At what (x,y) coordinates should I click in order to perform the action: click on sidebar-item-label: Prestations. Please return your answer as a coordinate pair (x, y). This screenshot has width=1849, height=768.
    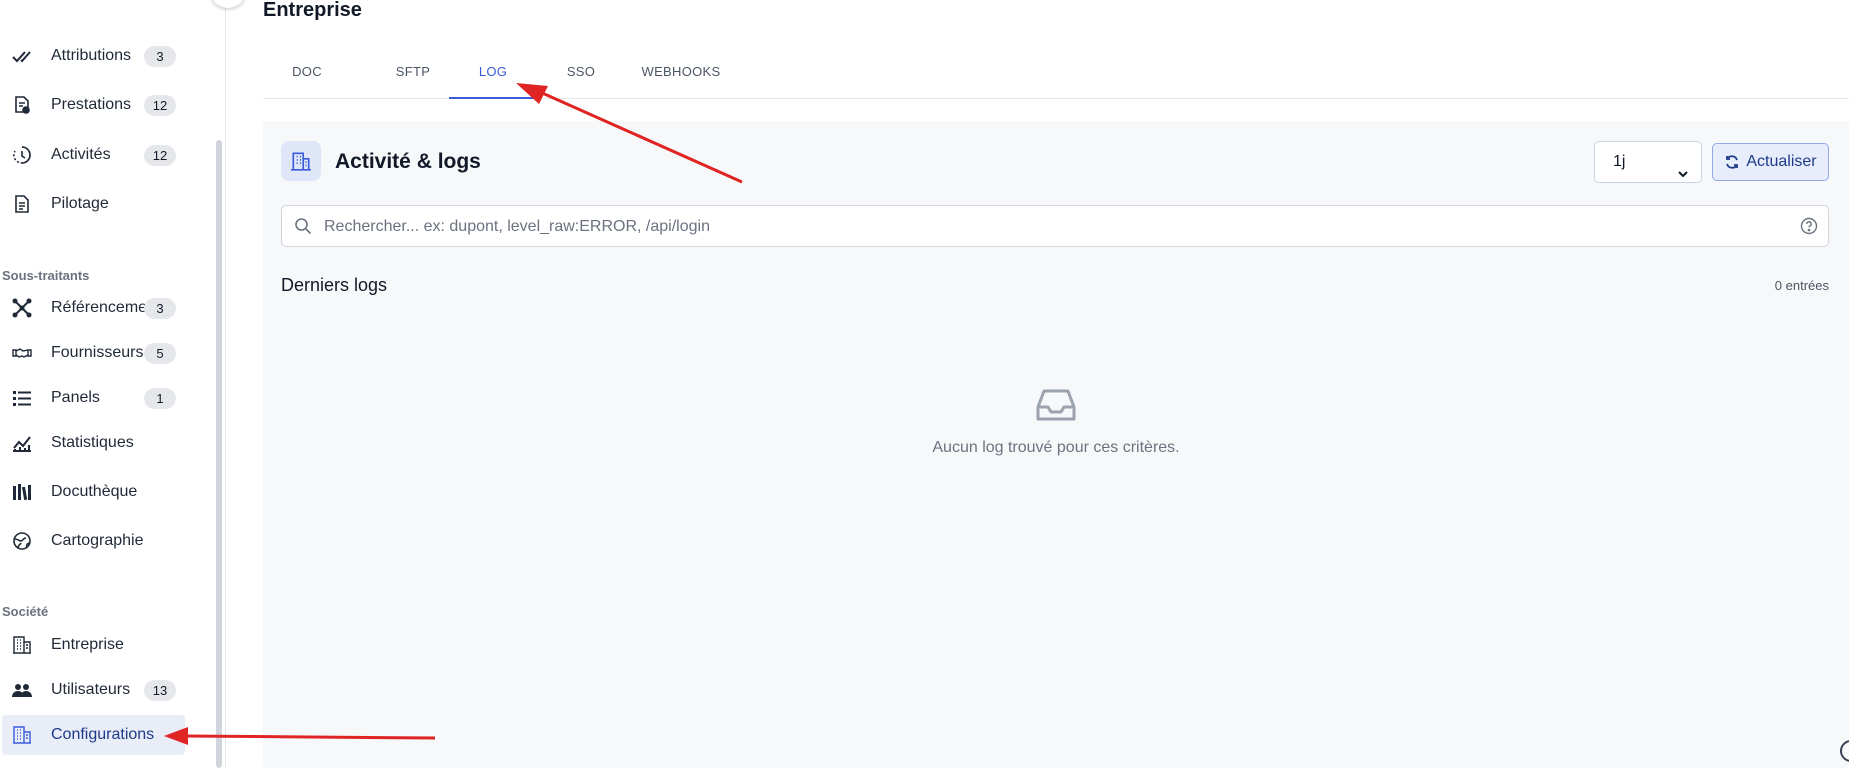
    Looking at the image, I should click on (91, 104).